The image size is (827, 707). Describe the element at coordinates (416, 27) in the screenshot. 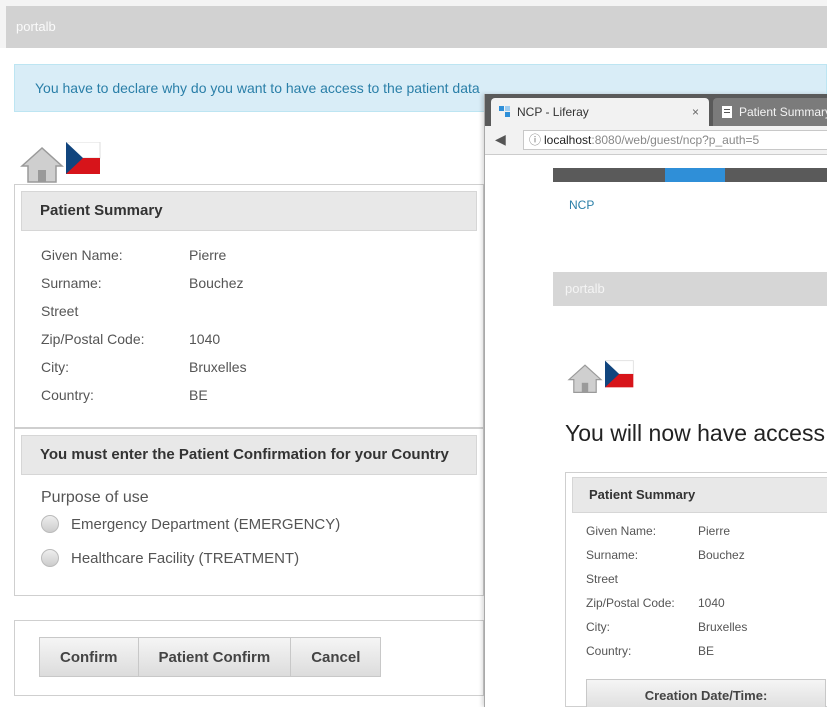

I see `portlet-title-bar: portalb` at that location.